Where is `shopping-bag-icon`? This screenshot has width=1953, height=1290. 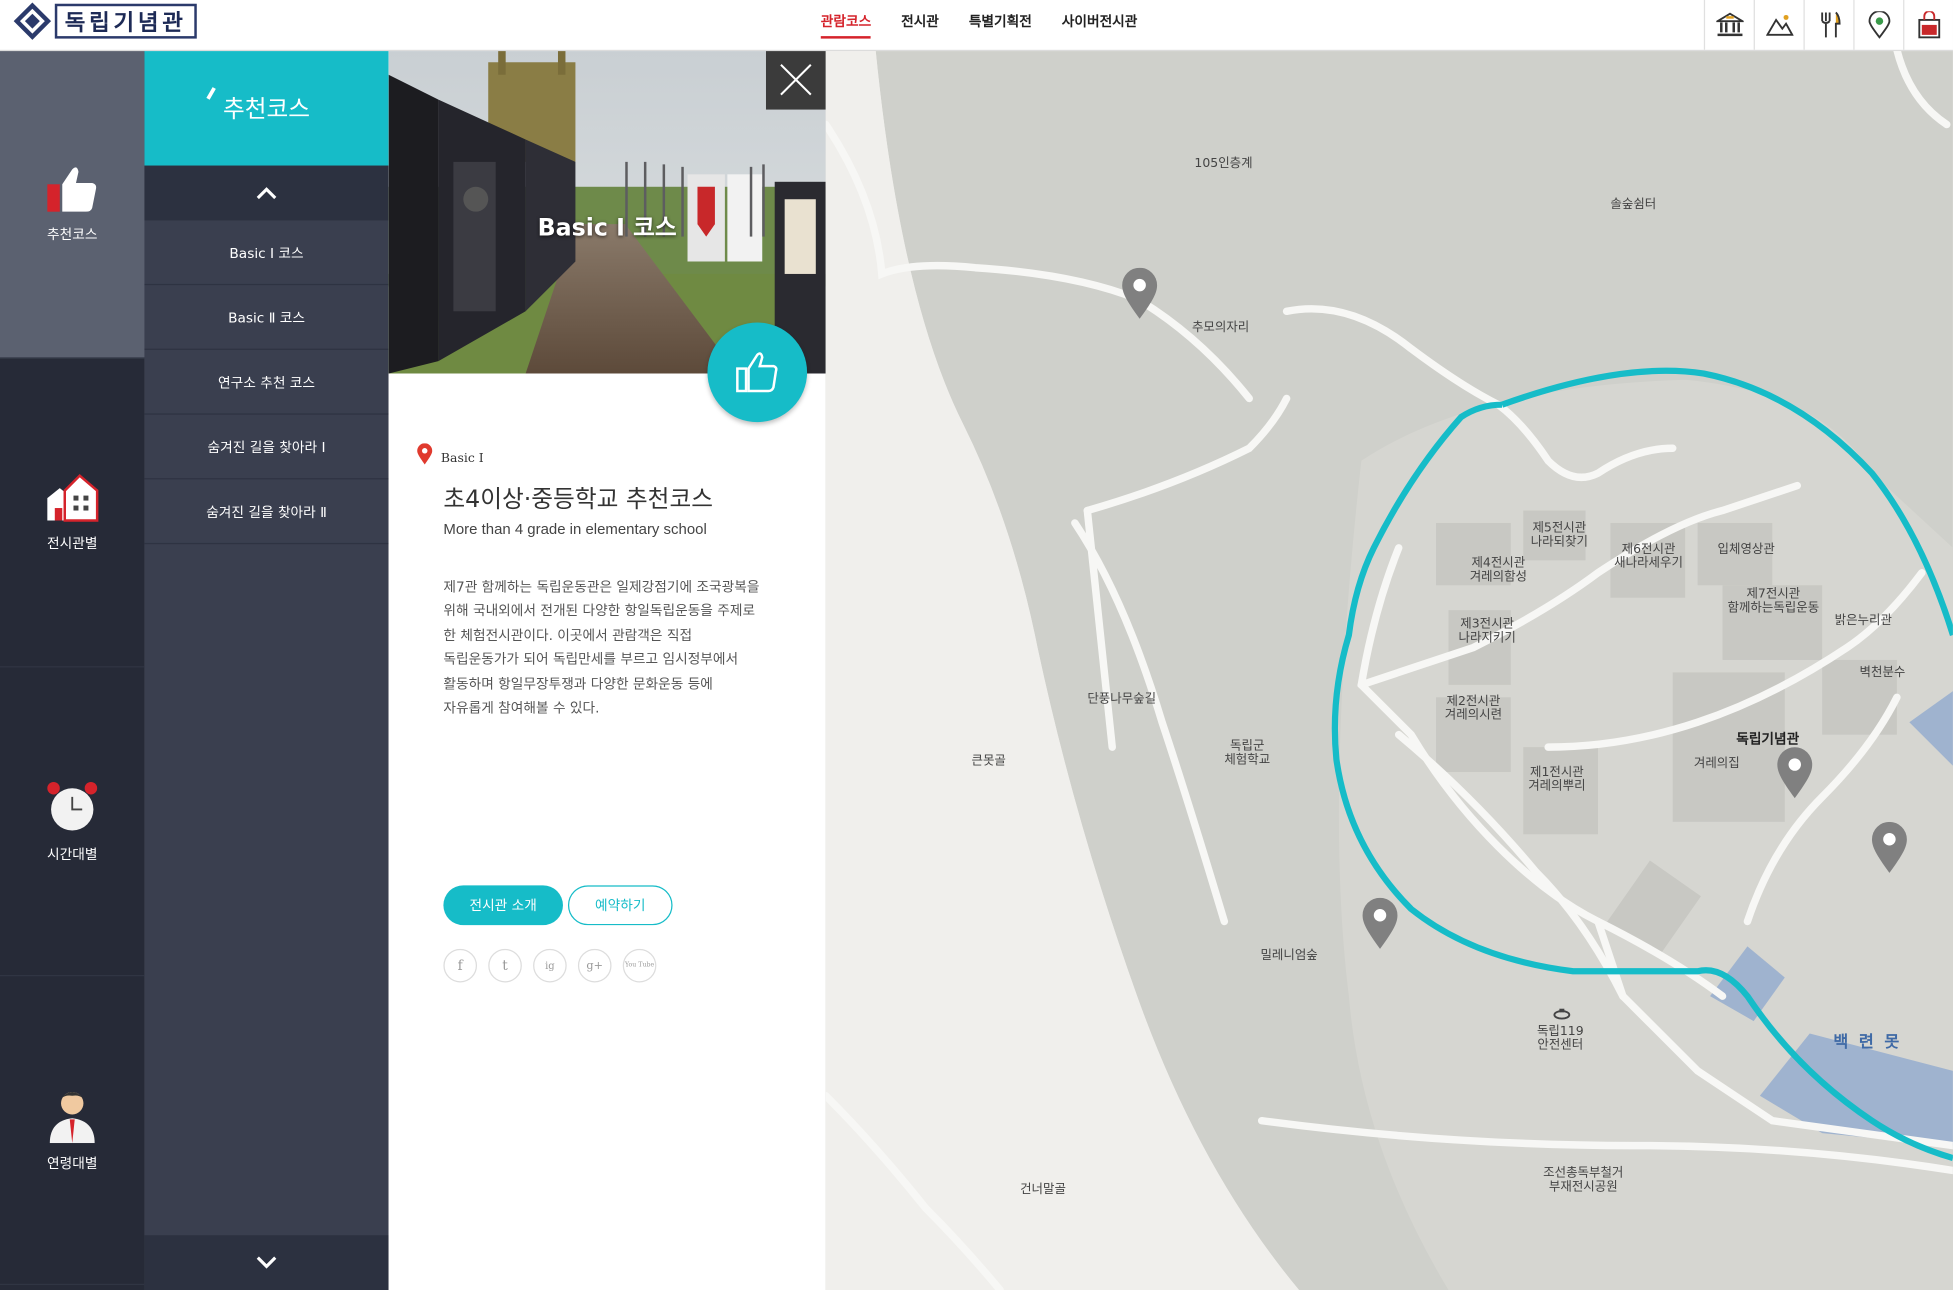 shopping-bag-icon is located at coordinates (1928, 25).